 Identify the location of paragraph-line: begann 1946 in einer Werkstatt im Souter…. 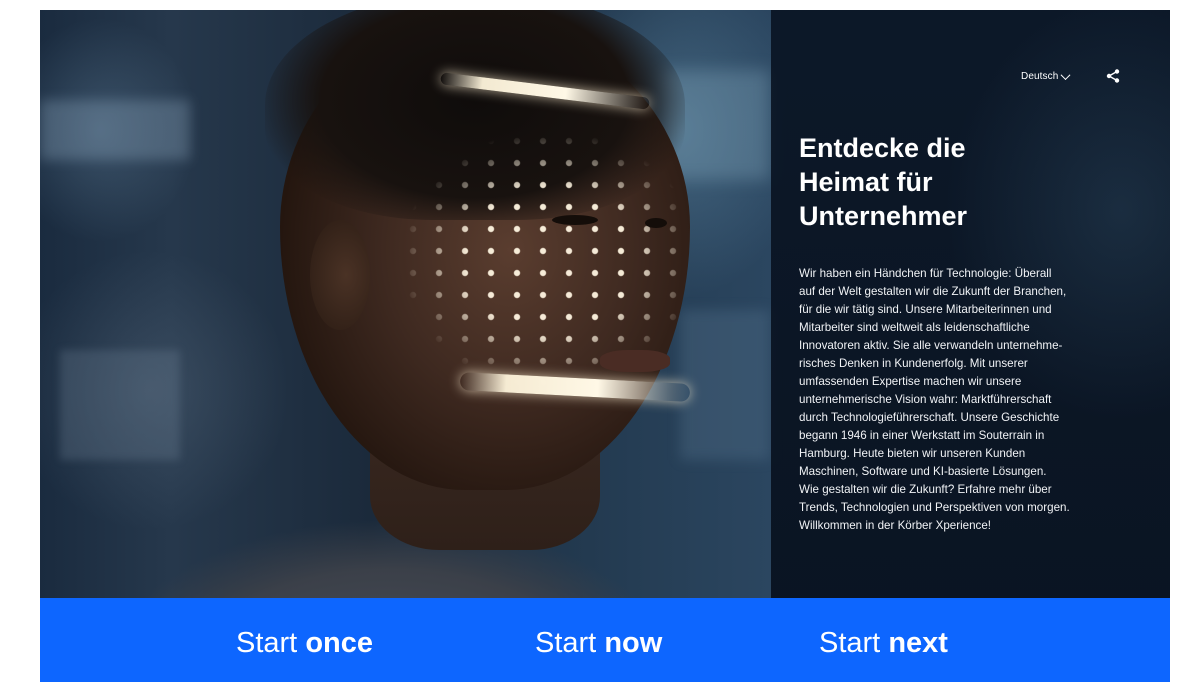
(922, 435).